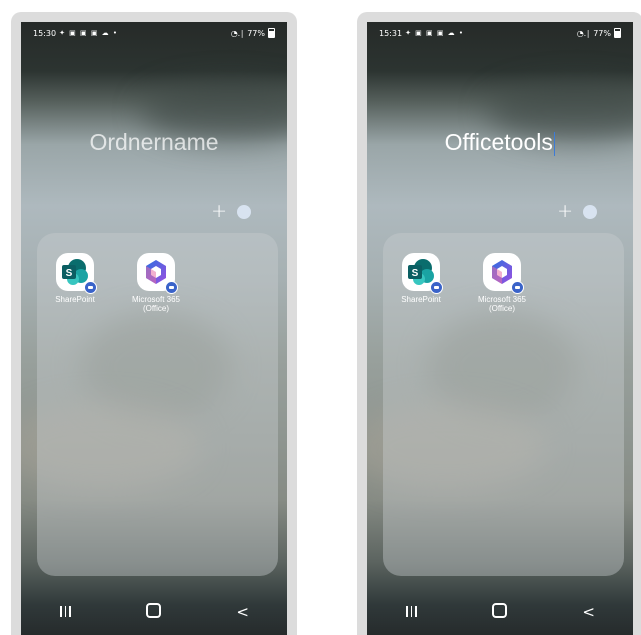 This screenshot has height=635, width=641. I want to click on status-time: 15:30, so click(45, 33).